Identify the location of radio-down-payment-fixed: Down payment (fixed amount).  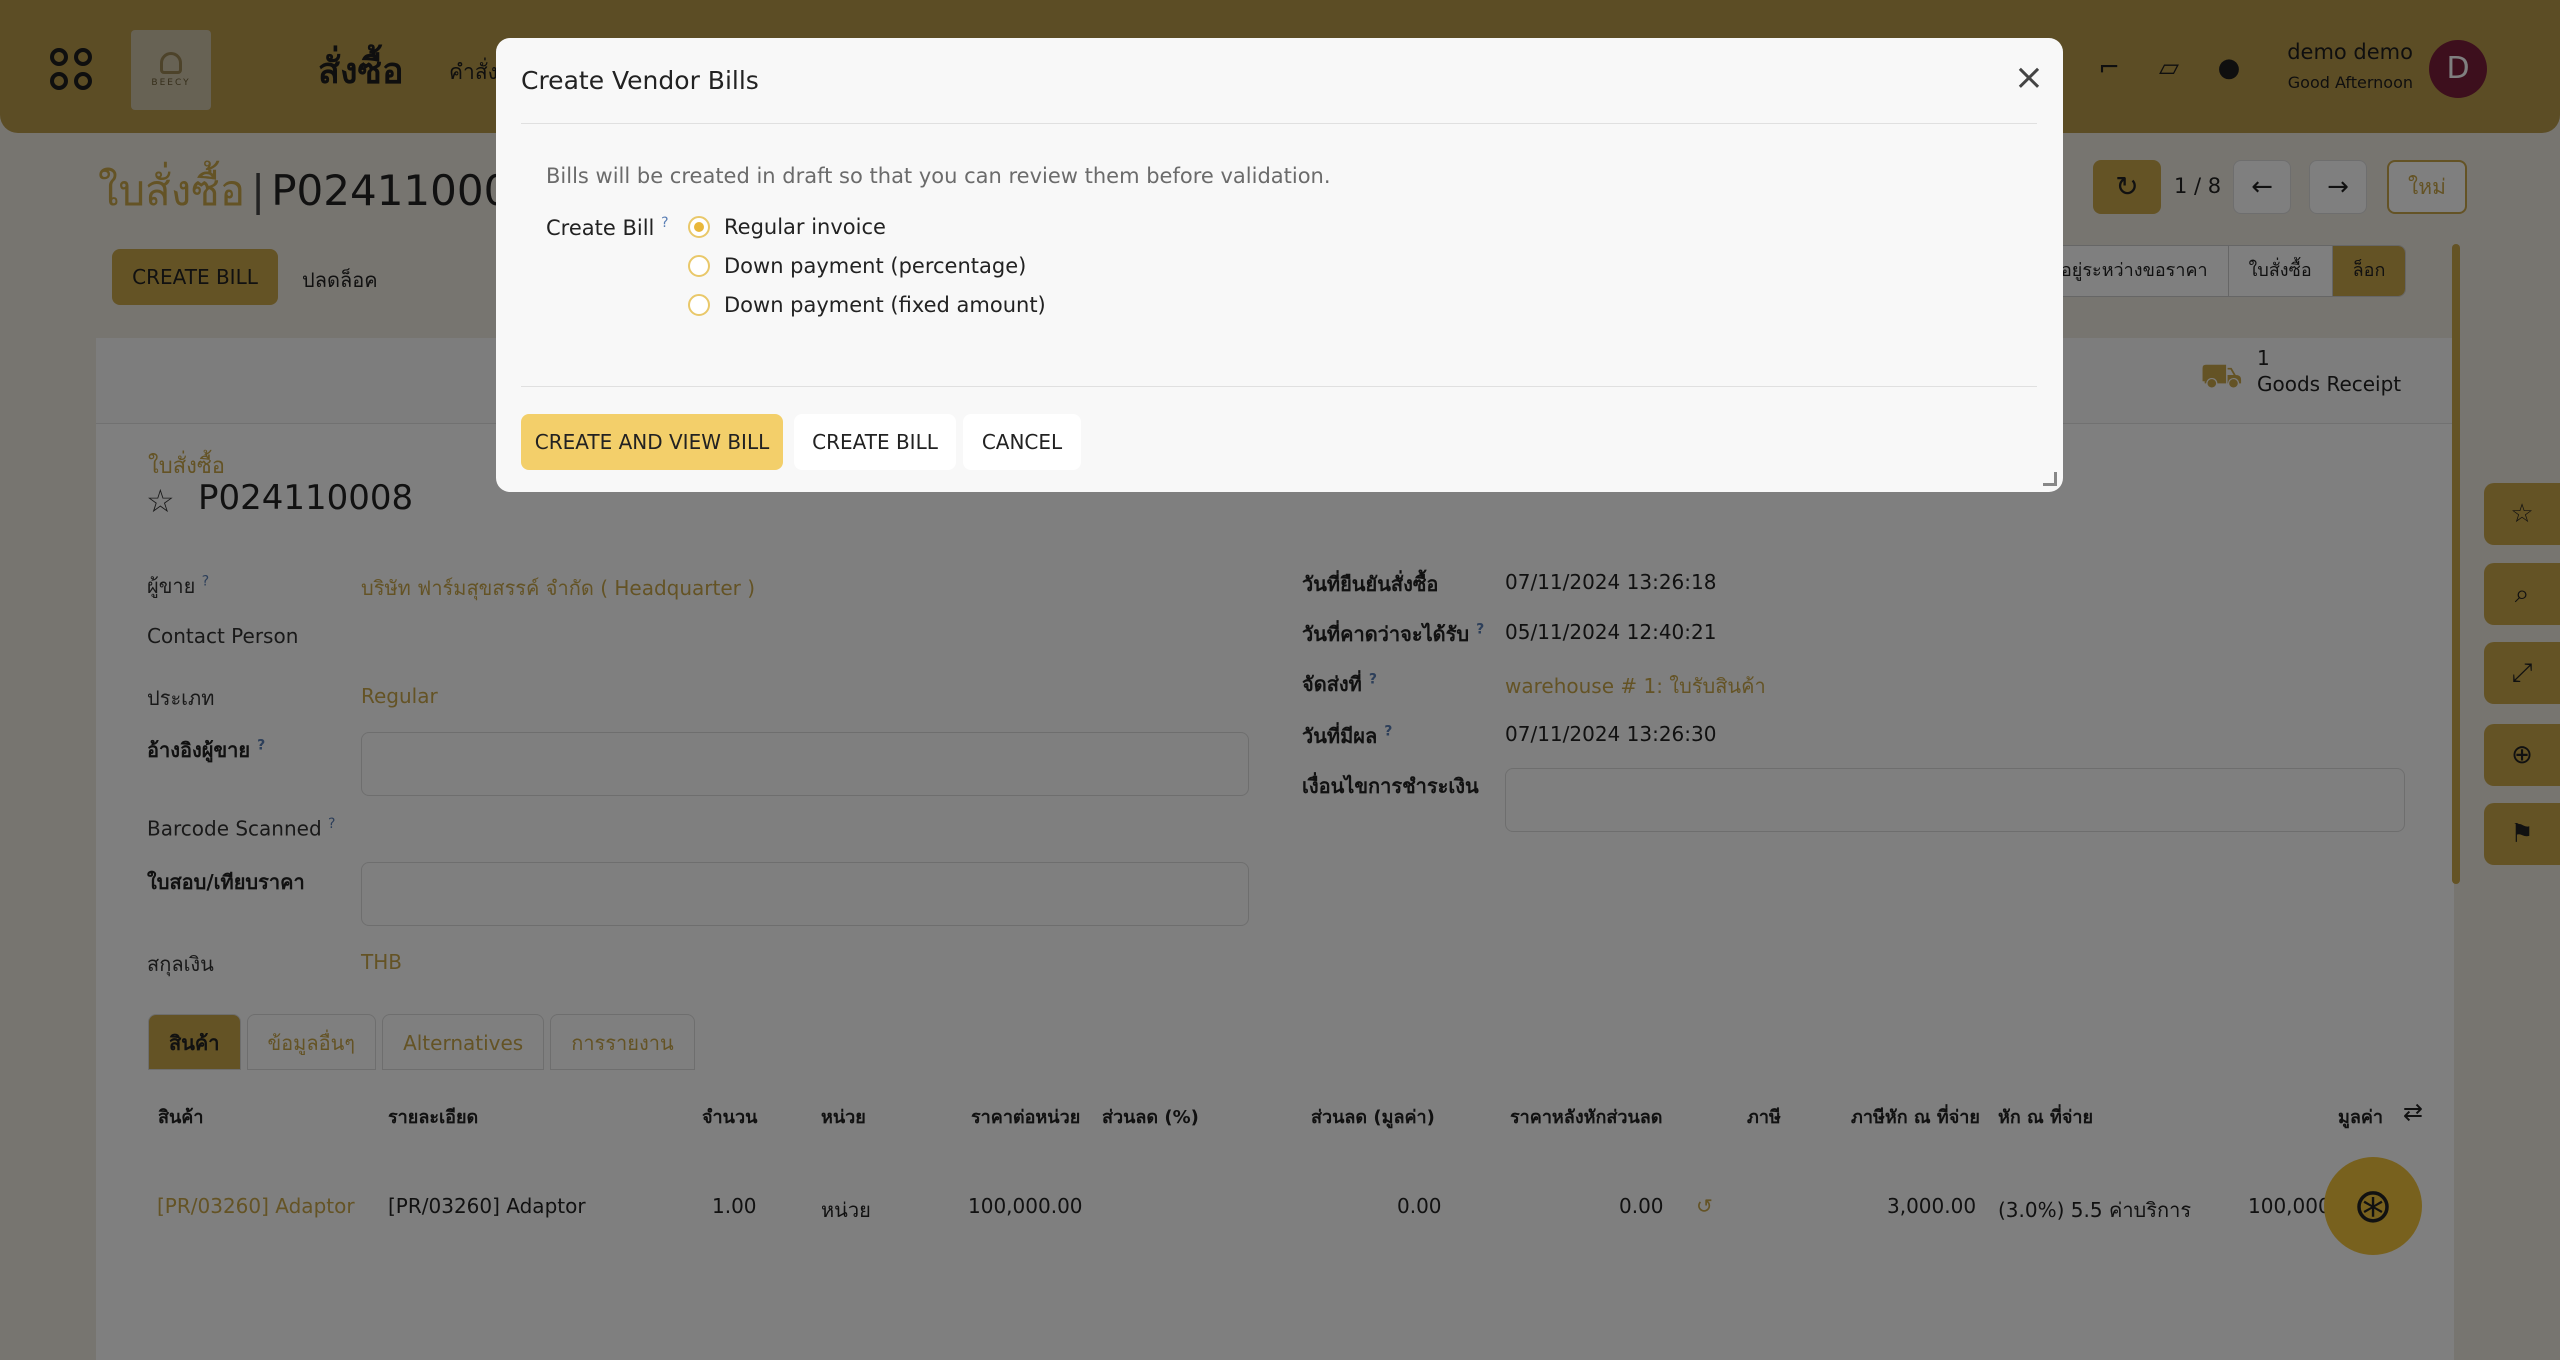
(867, 305).